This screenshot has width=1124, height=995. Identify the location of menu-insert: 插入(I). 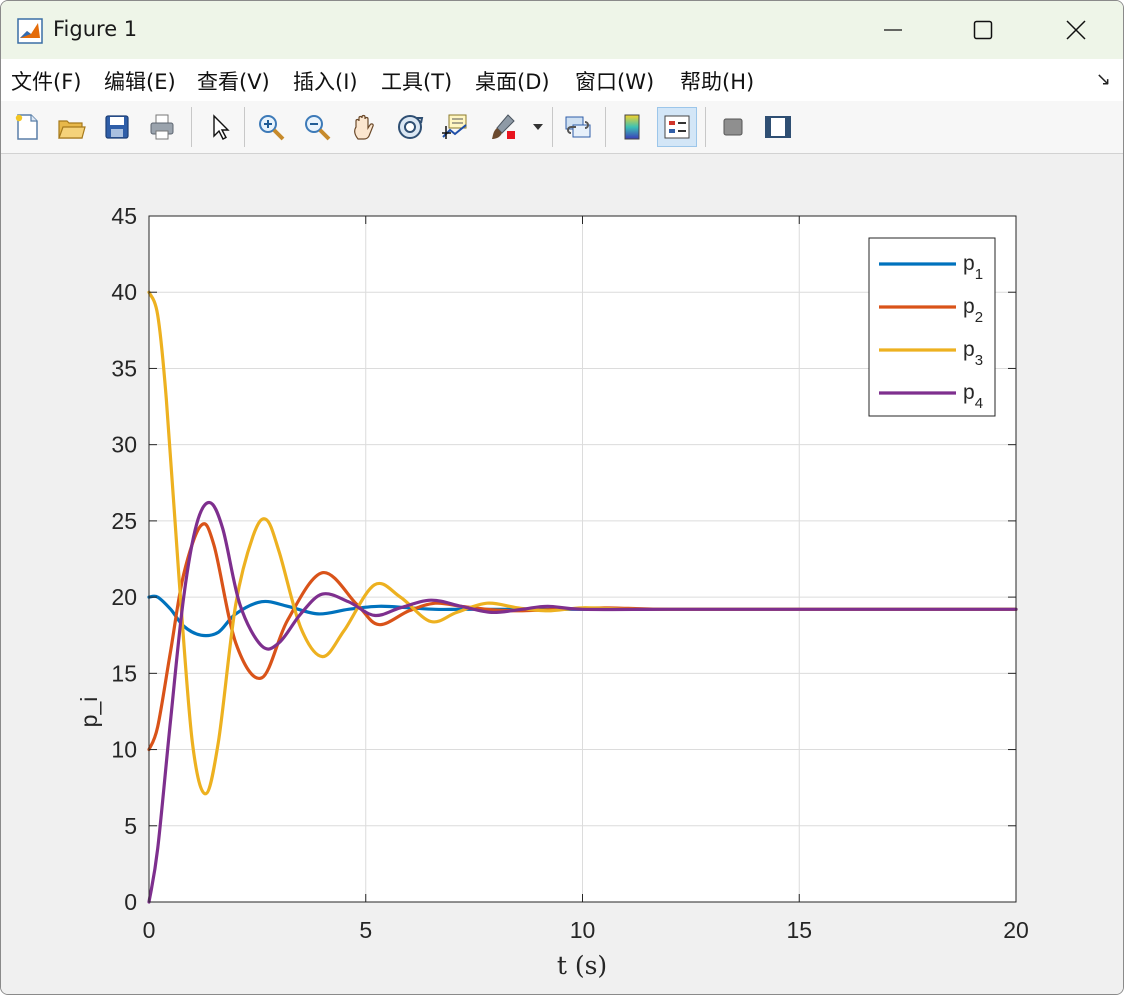
(325, 81).